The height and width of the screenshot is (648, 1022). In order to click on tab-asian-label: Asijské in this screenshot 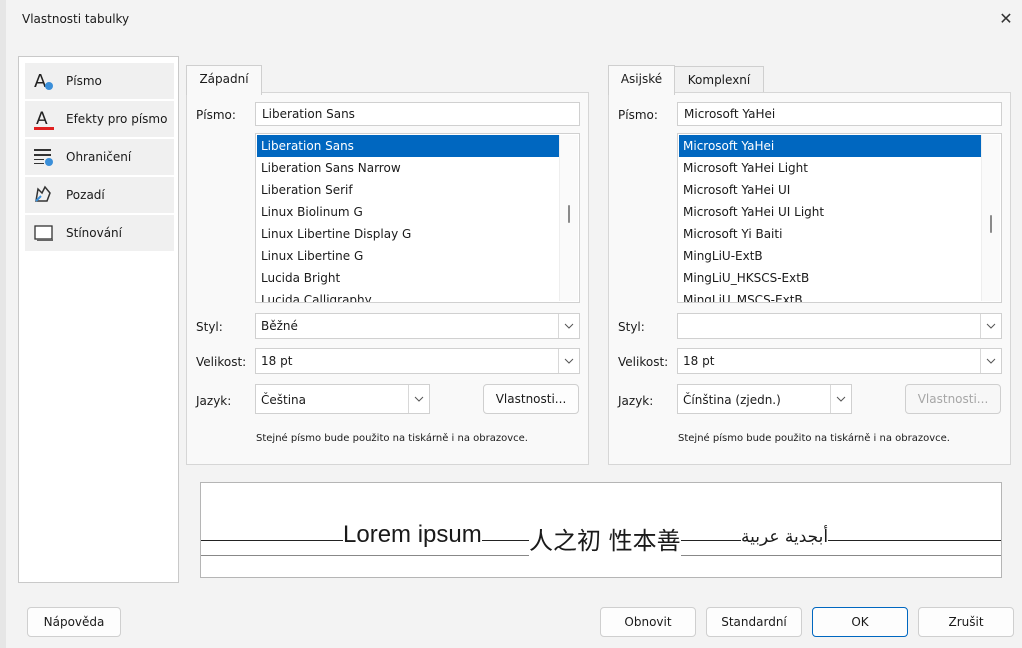, I will do `click(641, 79)`.